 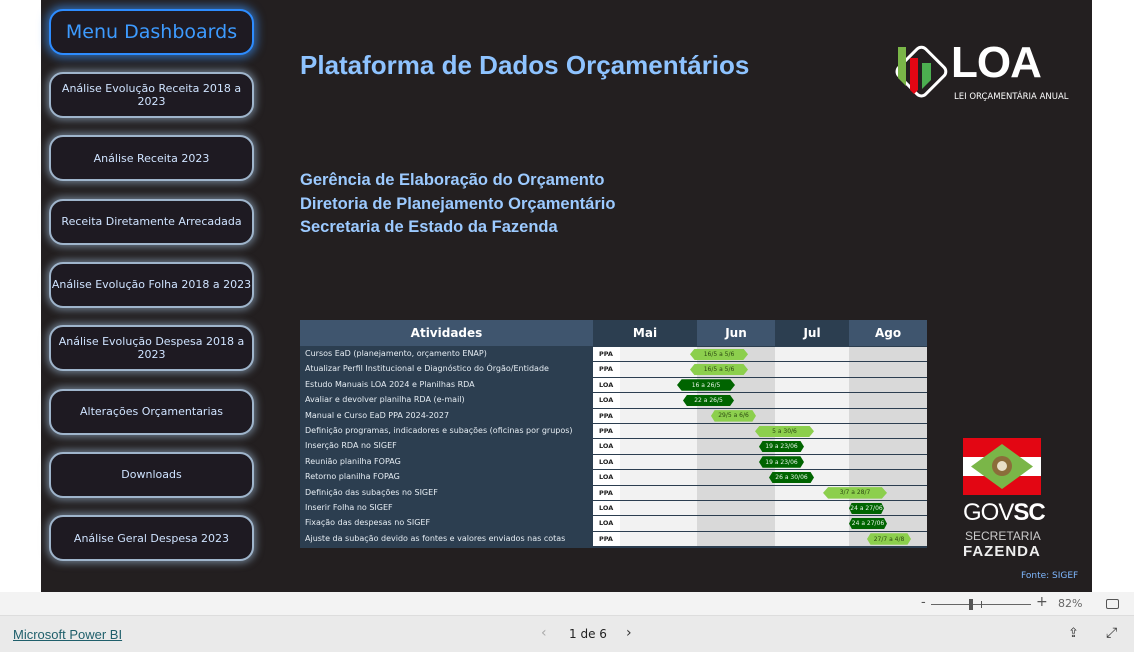 What do you see at coordinates (446, 333) in the screenshot?
I see `activities-header: Atividades` at bounding box center [446, 333].